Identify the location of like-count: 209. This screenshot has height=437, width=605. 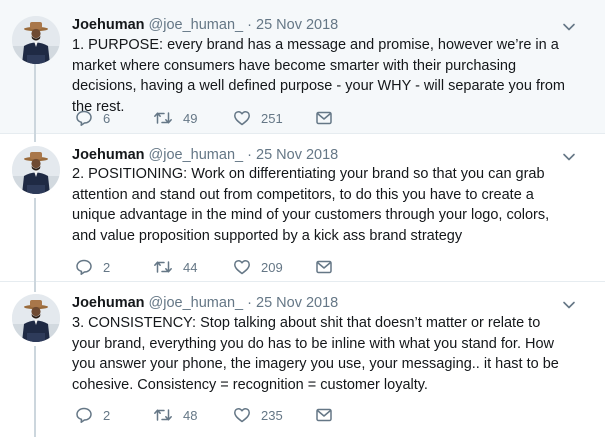
(272, 267).